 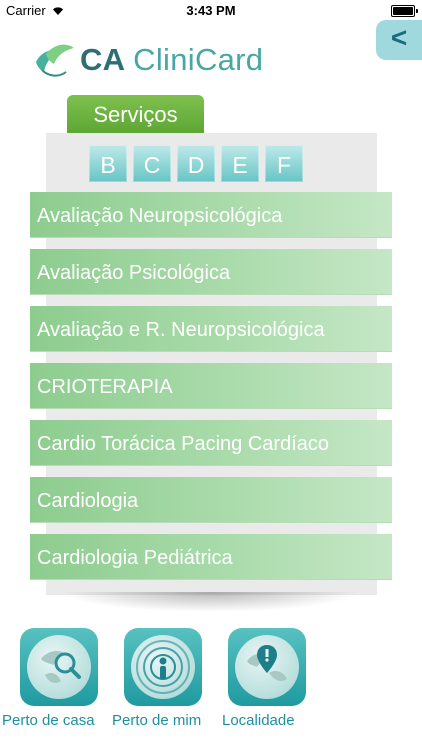 I want to click on nav-perto-de-mim-button, so click(x=163, y=667).